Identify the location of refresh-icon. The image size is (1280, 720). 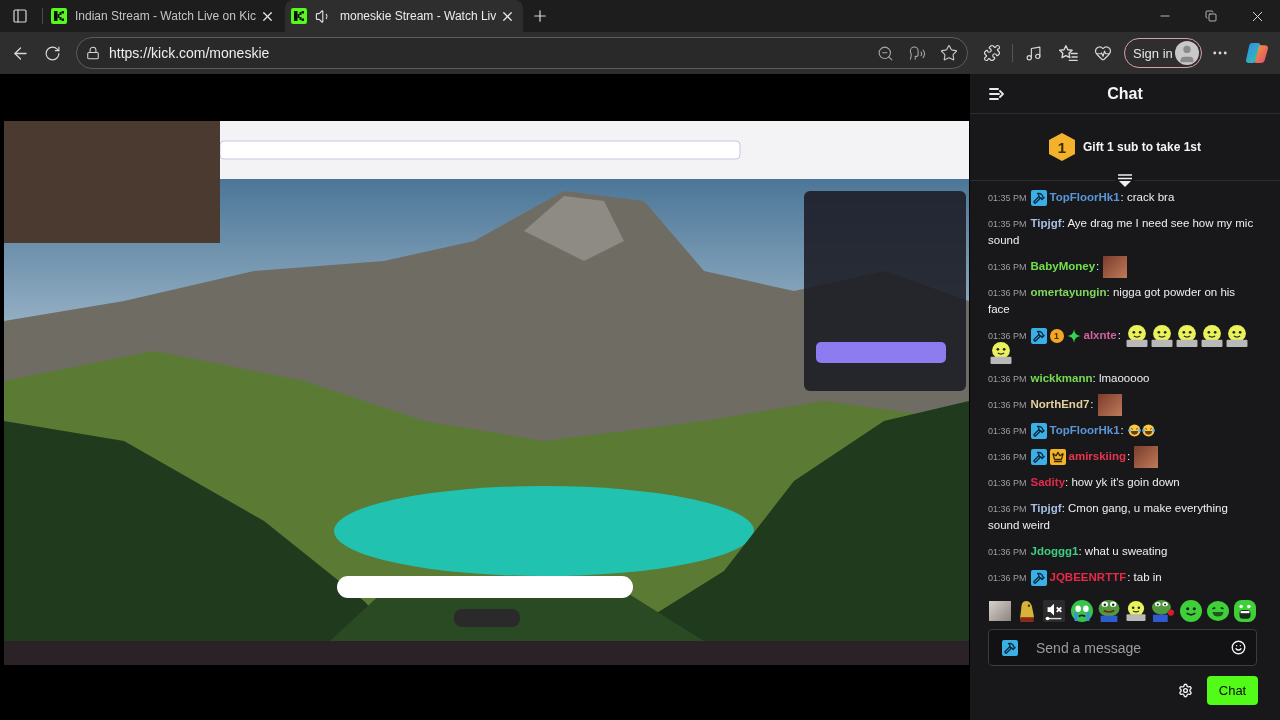
(52, 53).